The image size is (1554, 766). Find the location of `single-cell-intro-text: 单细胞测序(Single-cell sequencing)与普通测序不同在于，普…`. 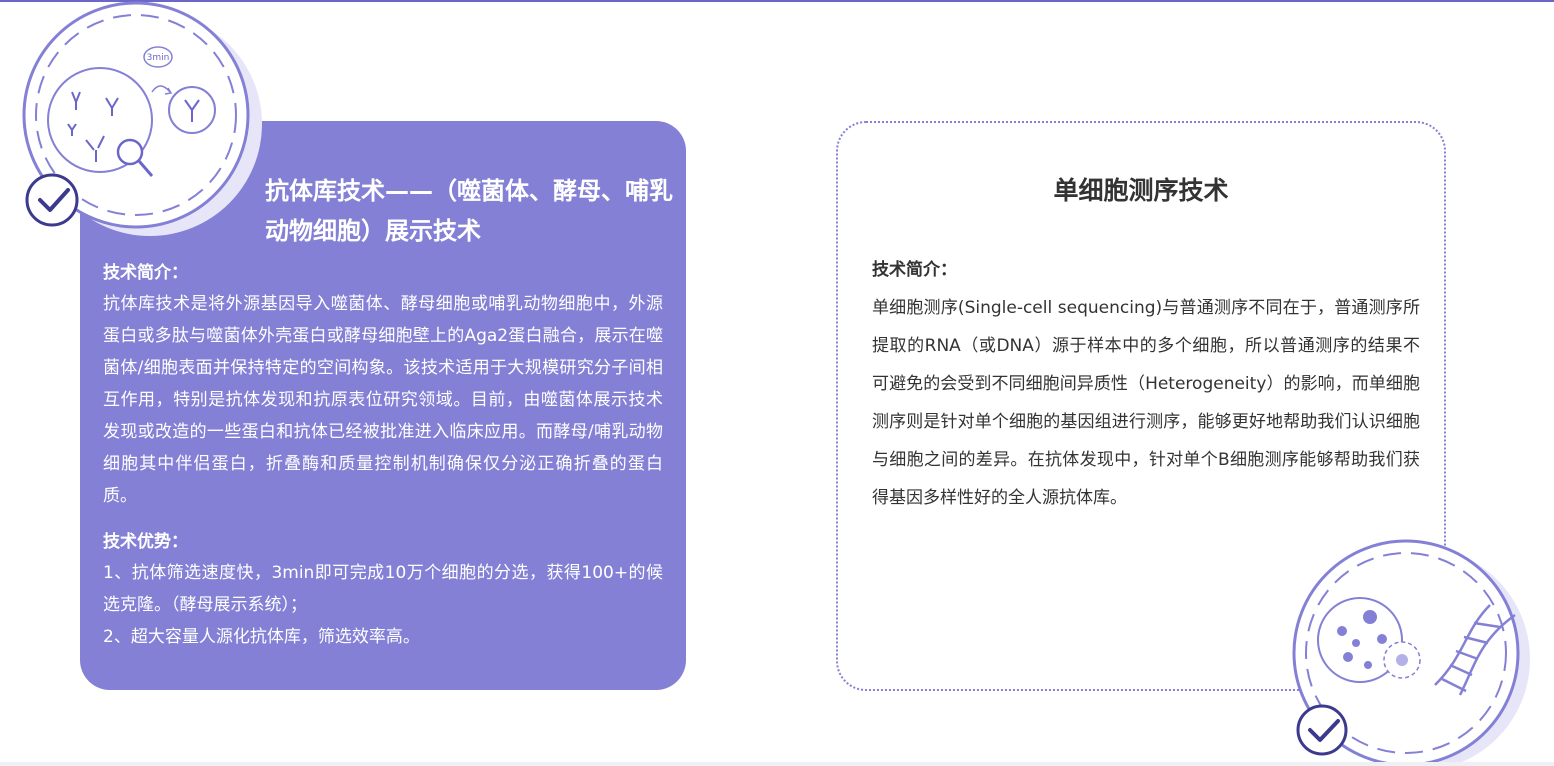

single-cell-intro-text: 单细胞测序(Single-cell sequencing)与普通测序不同在于，普… is located at coordinates (1146, 403).